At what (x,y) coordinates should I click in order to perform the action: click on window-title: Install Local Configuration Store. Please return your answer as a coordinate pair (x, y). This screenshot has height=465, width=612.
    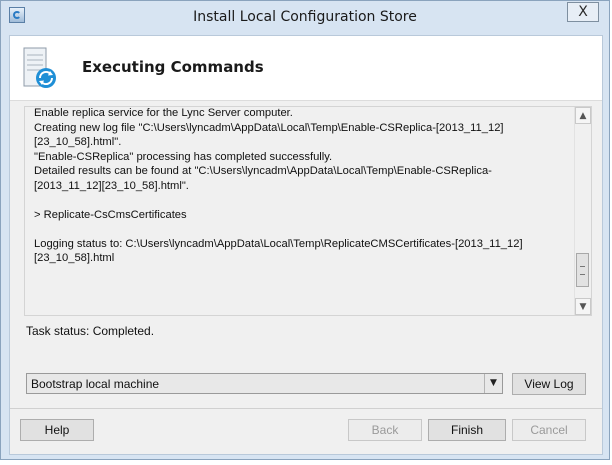
    Looking at the image, I should click on (305, 17).